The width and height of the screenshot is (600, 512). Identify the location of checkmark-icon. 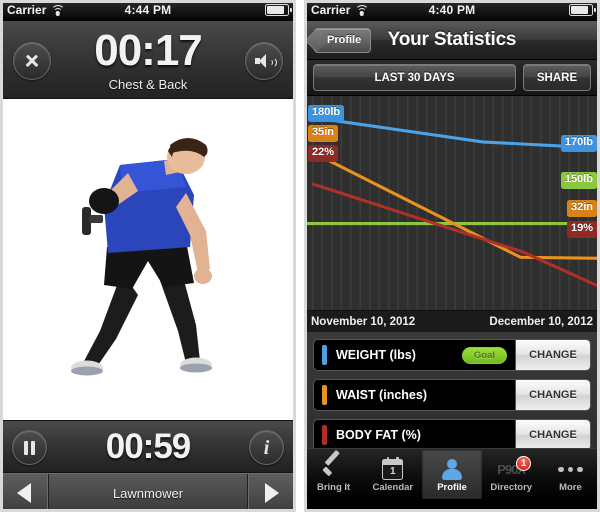
(333, 468).